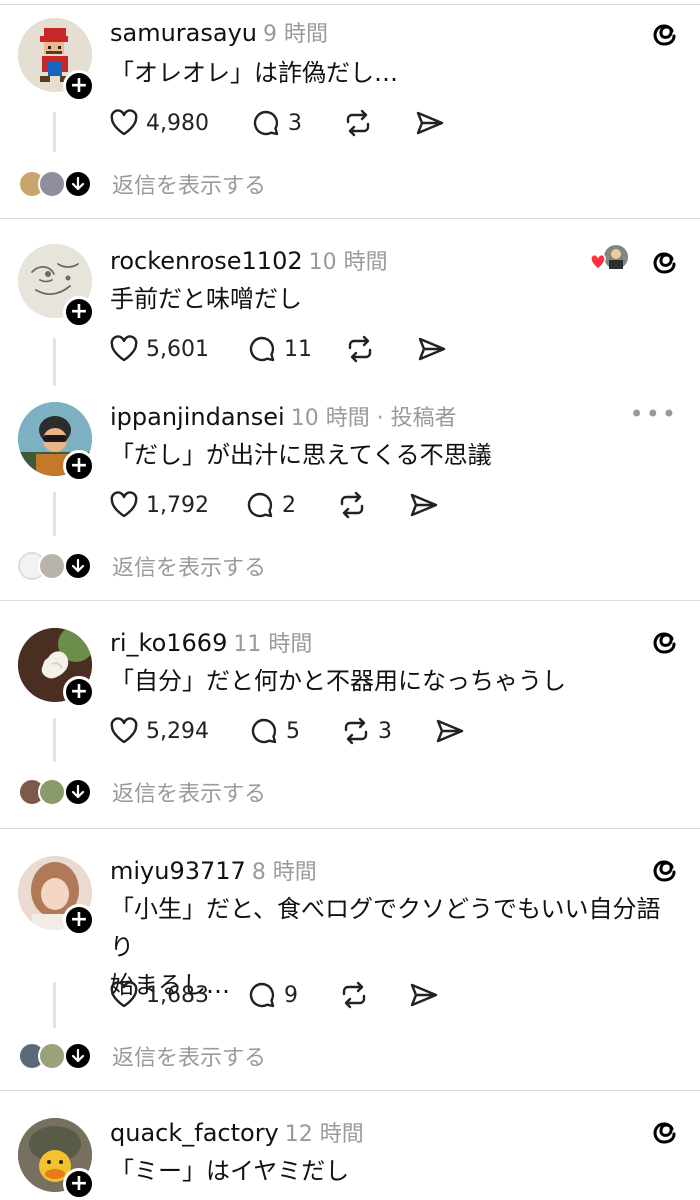 This screenshot has width=700, height=1200. I want to click on username: samurasayu 9 時間, so click(219, 32).